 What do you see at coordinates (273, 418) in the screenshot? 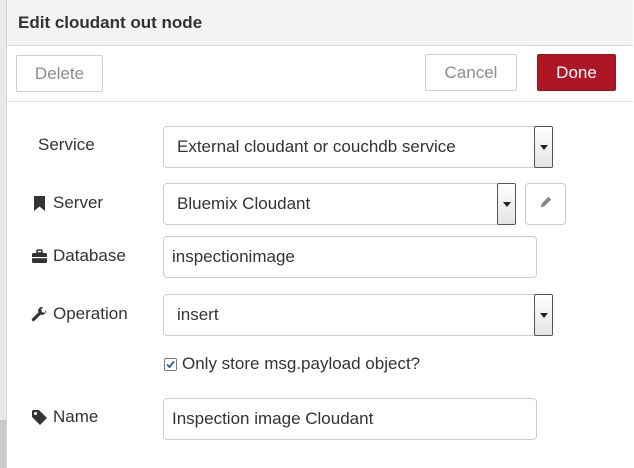
I see `name-input-value: Inspection image Cloudant` at bounding box center [273, 418].